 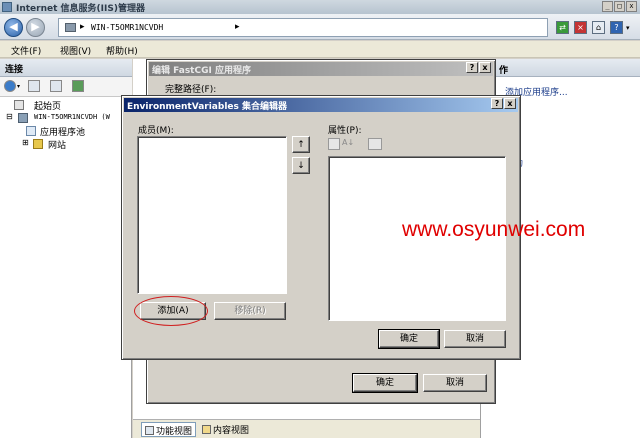 What do you see at coordinates (301, 165) in the screenshot?
I see `move-down-button: ↓` at bounding box center [301, 165].